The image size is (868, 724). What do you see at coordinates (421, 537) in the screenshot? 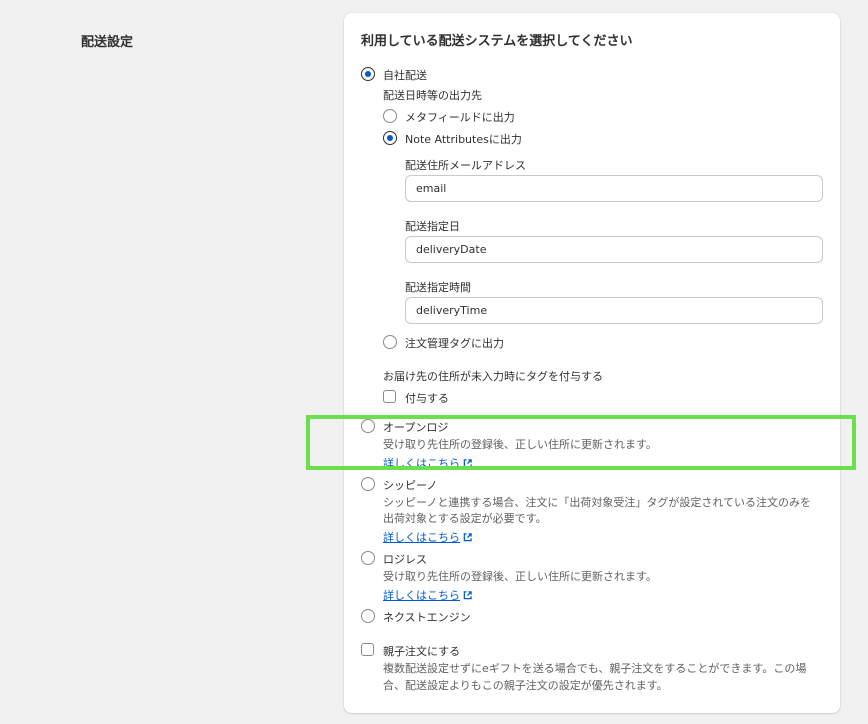
I see `shippino-link-text: 詳しくはこちら` at bounding box center [421, 537].